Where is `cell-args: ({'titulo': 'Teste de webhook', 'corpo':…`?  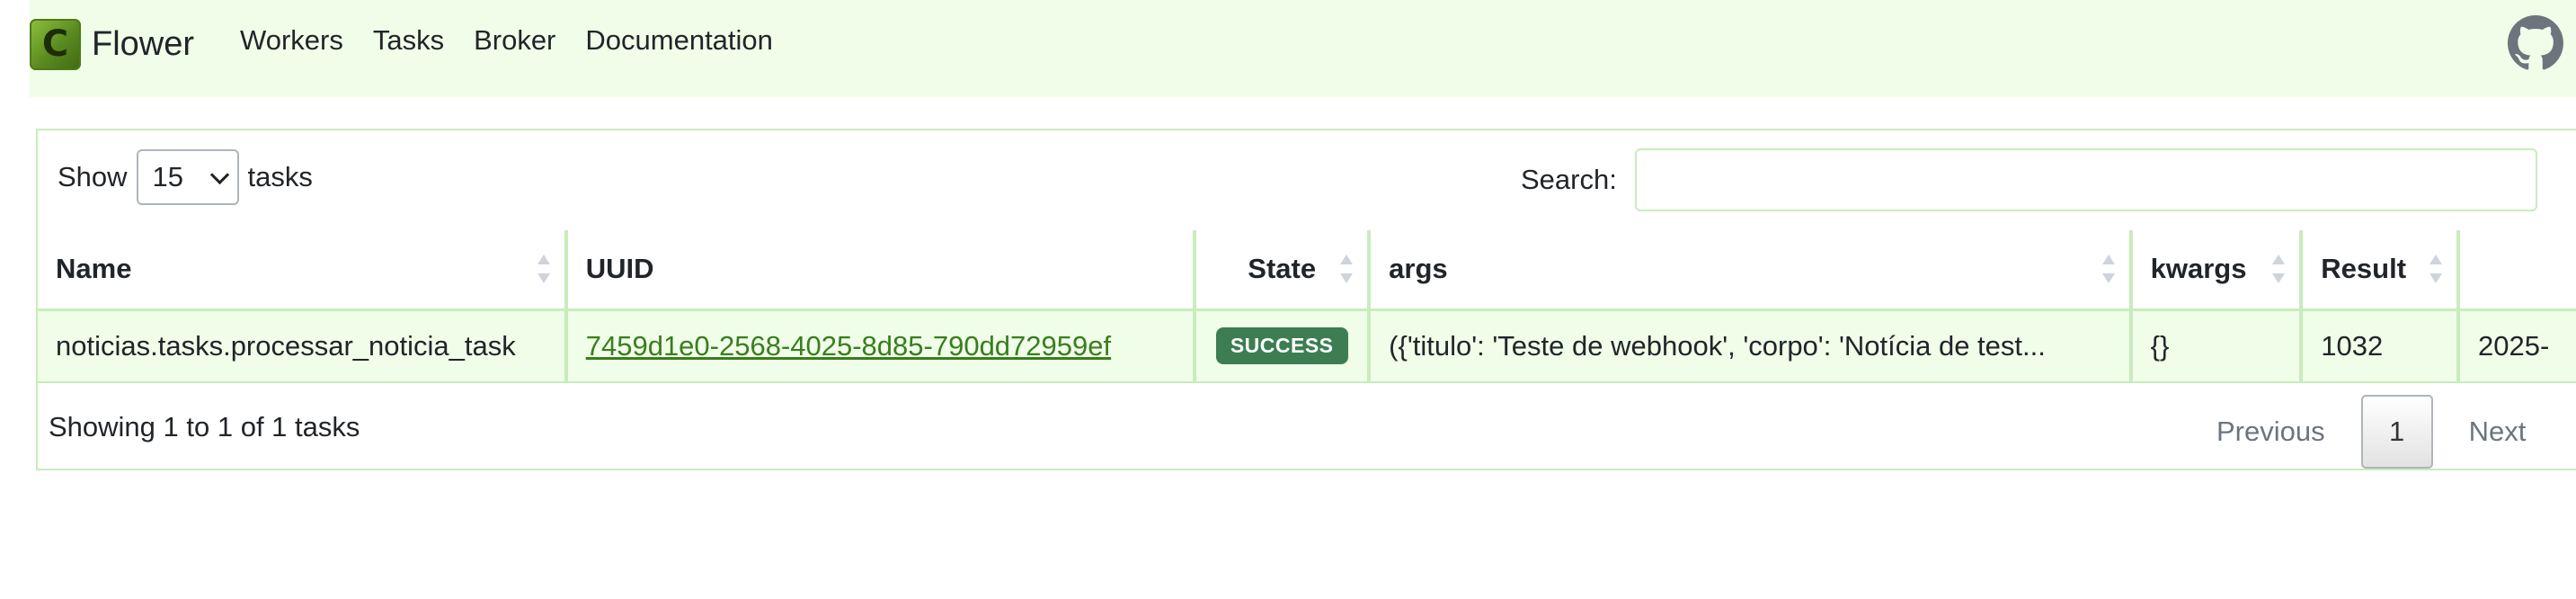 cell-args: ({'titulo': 'Teste de webhook', 'corpo':… is located at coordinates (1749, 346).